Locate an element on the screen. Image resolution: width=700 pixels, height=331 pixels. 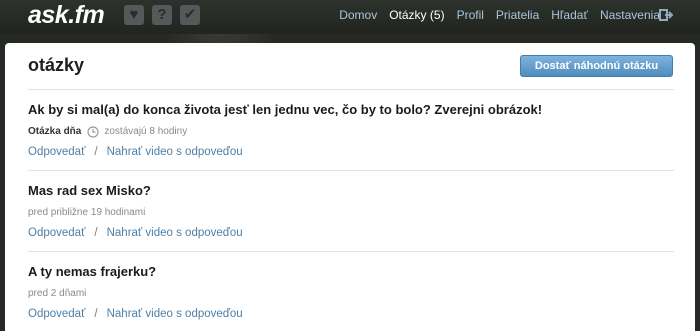
card-header: otázky Dostať náhodnú otázku is located at coordinates (350, 62).